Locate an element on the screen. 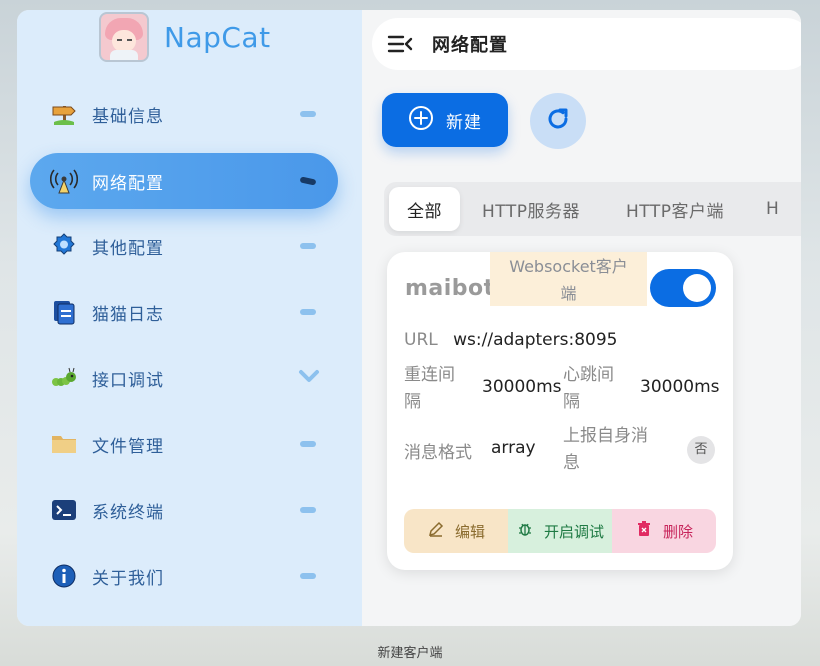  url-label: URL is located at coordinates (421, 340).